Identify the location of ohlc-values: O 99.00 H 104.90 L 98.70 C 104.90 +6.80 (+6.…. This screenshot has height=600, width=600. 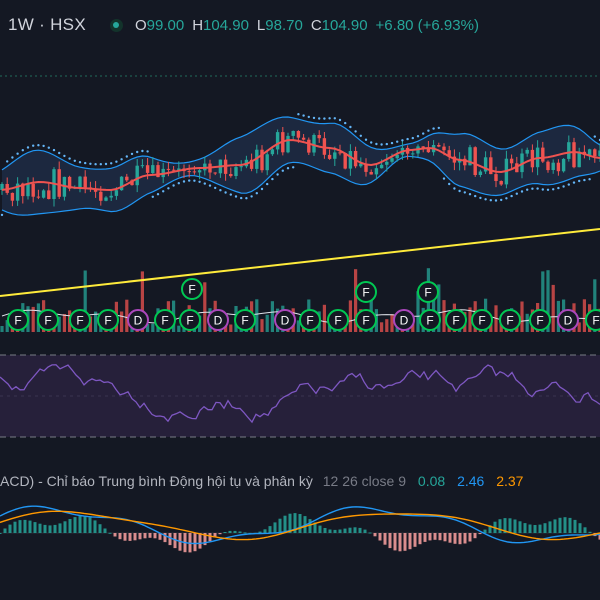
(307, 25).